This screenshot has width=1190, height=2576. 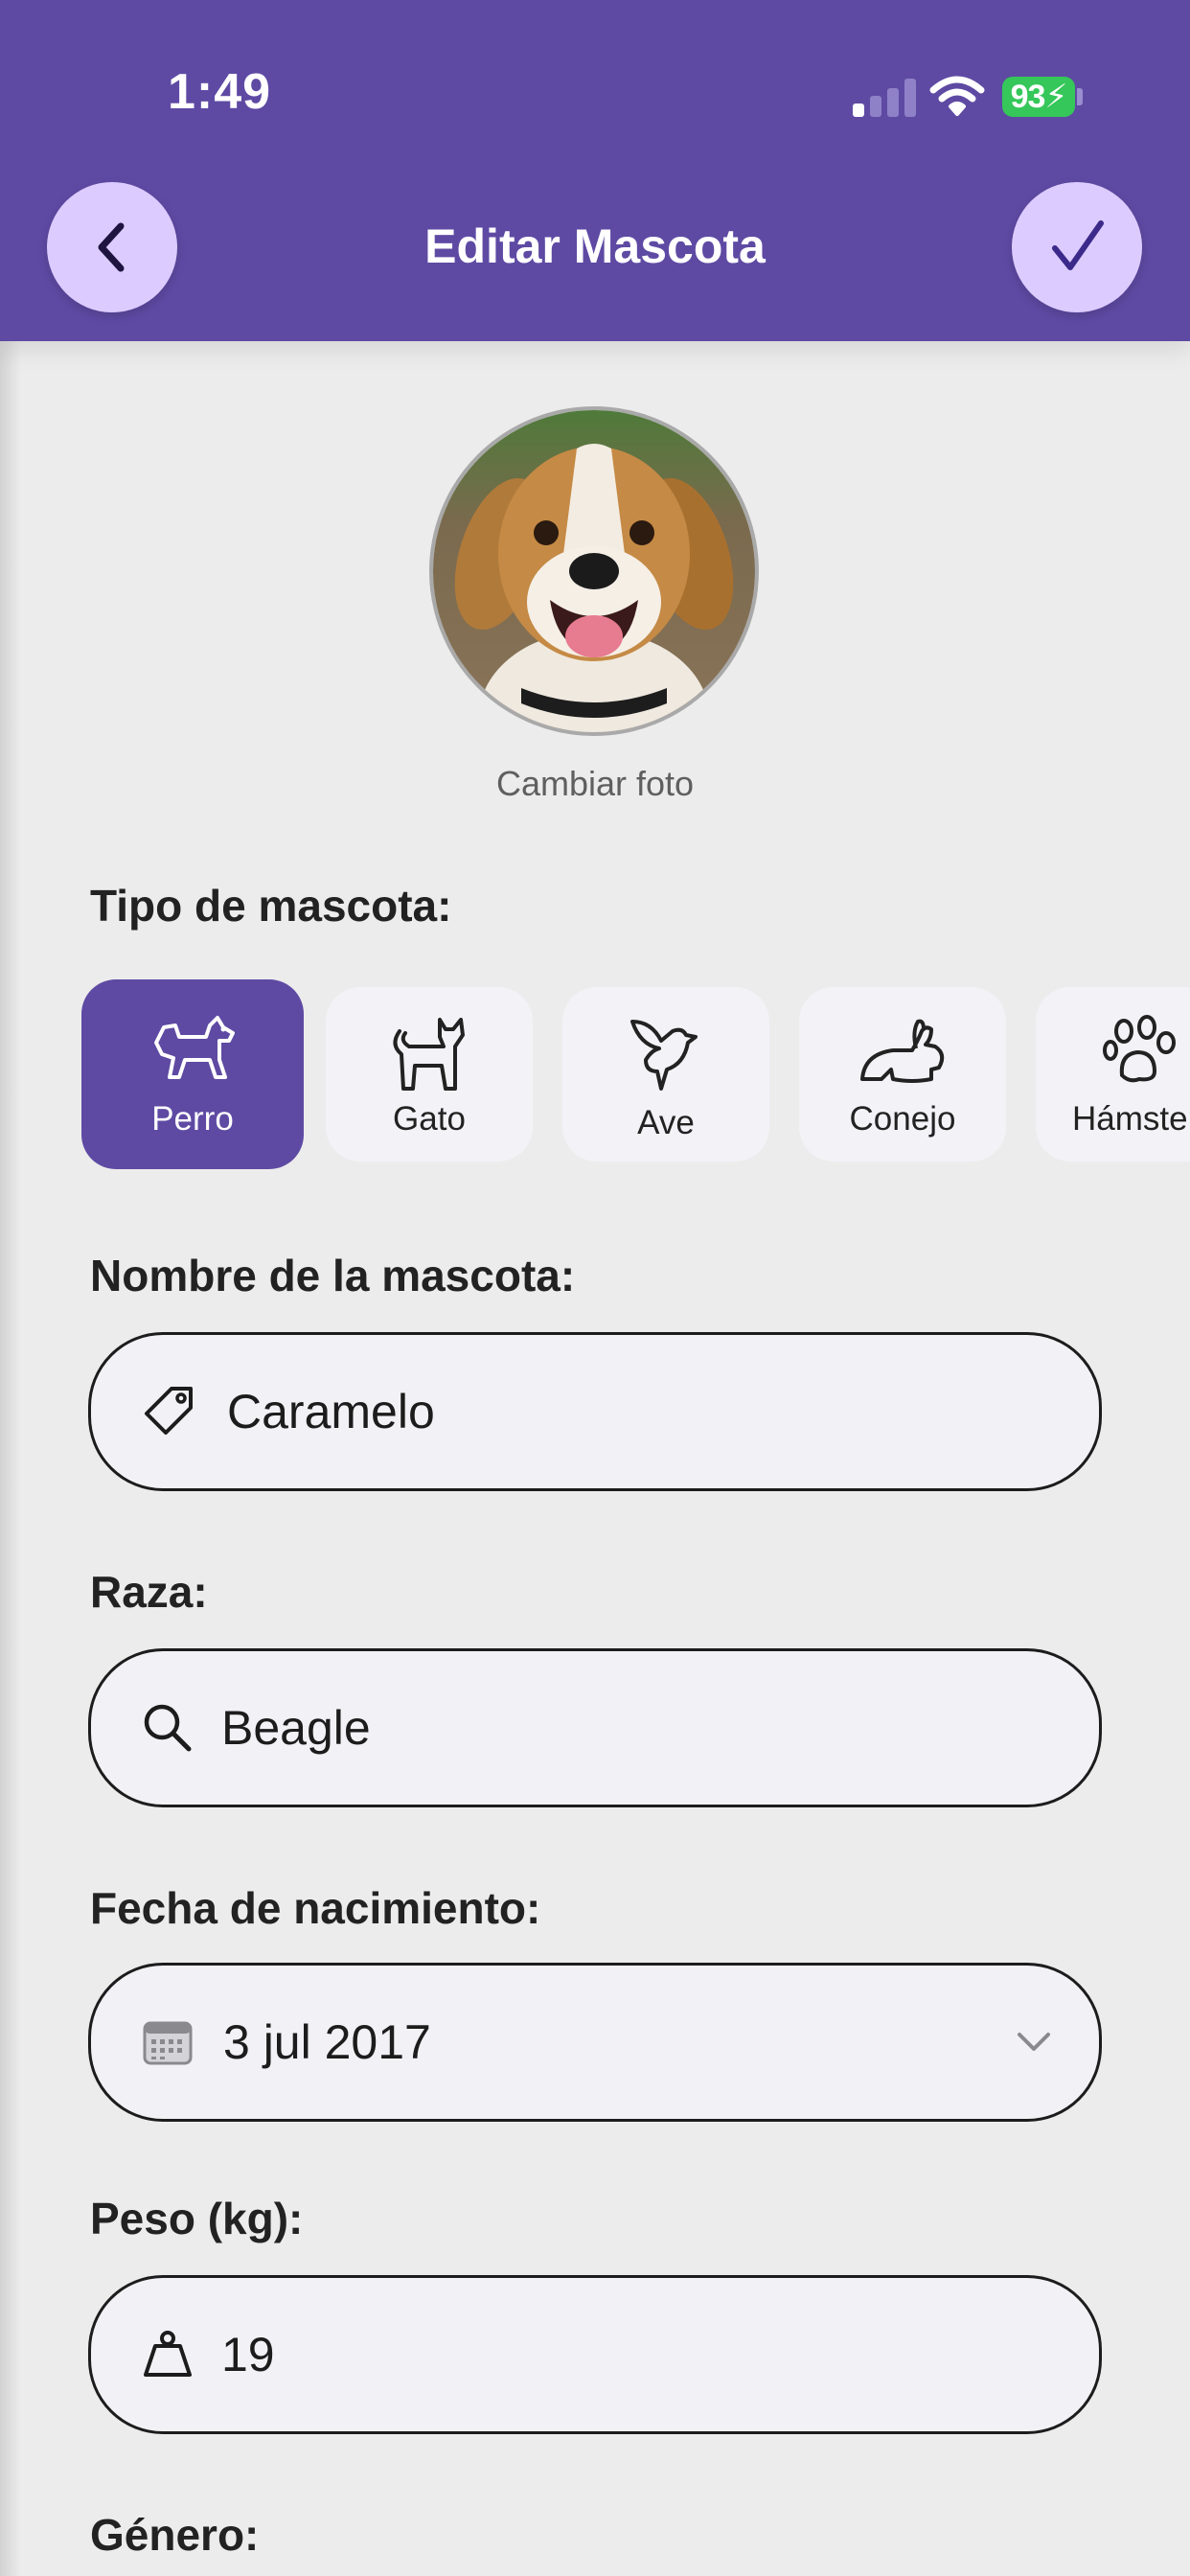 What do you see at coordinates (175, 2535) in the screenshot?
I see `gender-label: Género:` at bounding box center [175, 2535].